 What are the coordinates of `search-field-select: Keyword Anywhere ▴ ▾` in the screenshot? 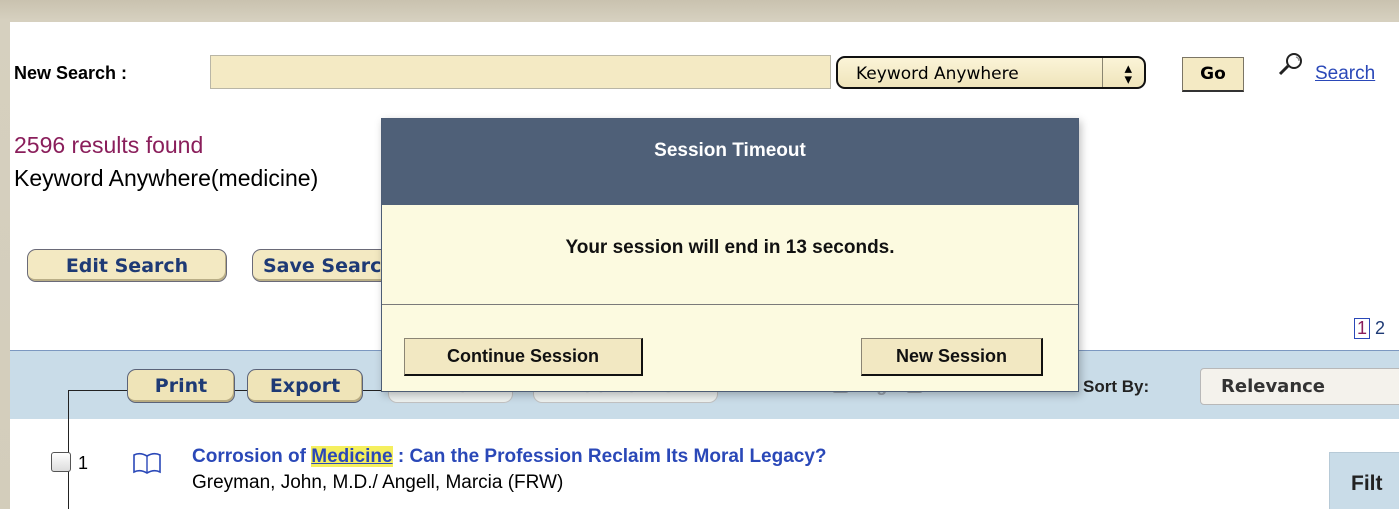 It's located at (991, 72).